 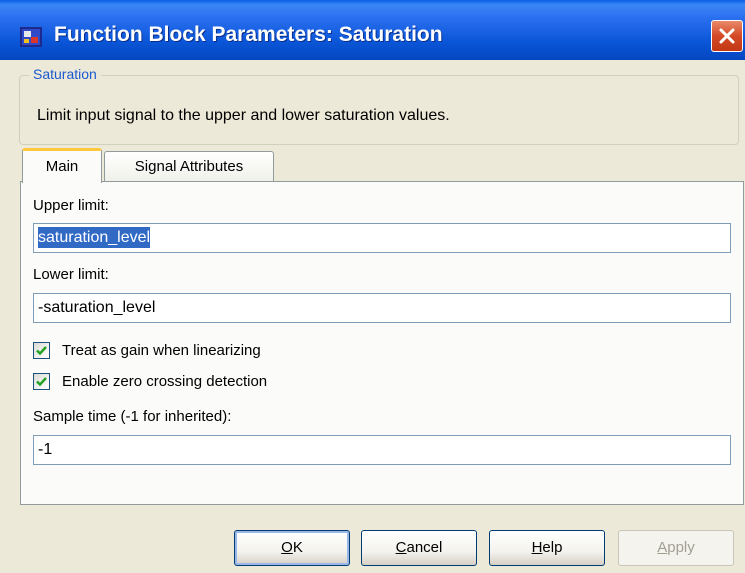 What do you see at coordinates (165, 381) in the screenshot?
I see `zero-crossing-label: Enable zero crossing detection` at bounding box center [165, 381].